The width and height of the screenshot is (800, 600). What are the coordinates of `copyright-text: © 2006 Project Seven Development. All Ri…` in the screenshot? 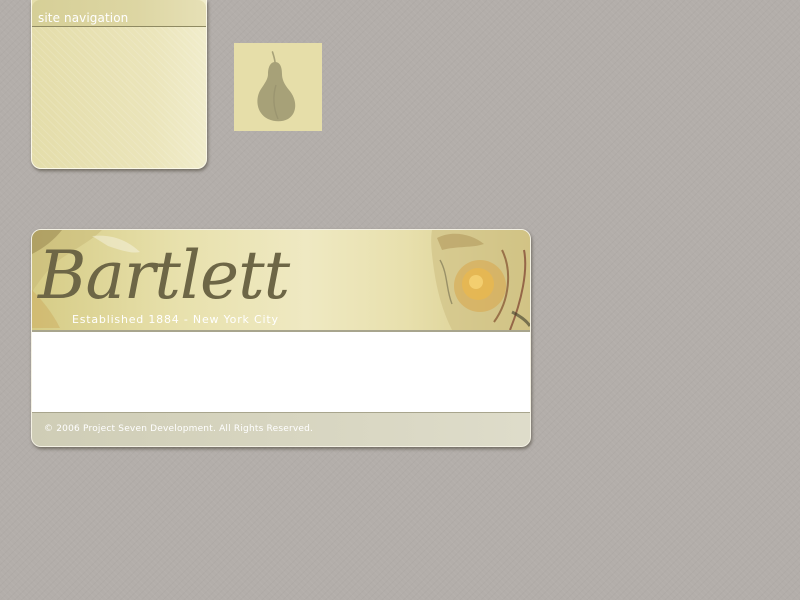 It's located at (179, 429).